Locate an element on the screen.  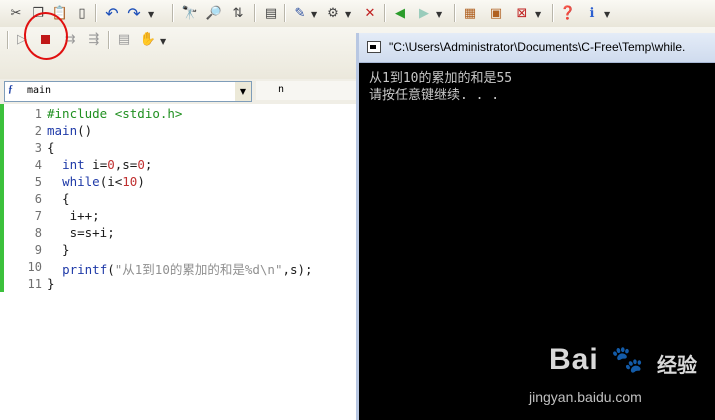
code-line: #include <stdio.h> is located at coordinates (114, 113).